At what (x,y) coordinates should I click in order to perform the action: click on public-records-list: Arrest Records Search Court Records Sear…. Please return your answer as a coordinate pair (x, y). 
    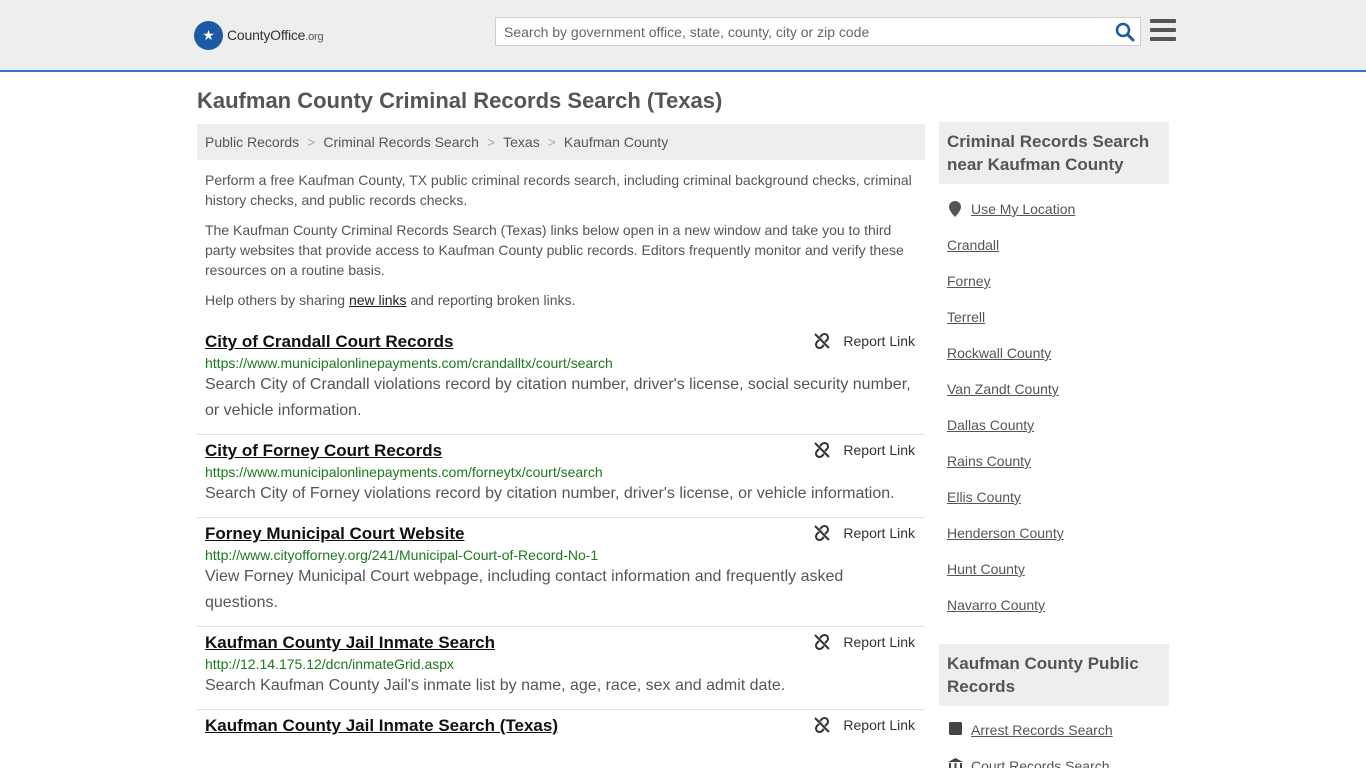
    Looking at the image, I should click on (1058, 745).